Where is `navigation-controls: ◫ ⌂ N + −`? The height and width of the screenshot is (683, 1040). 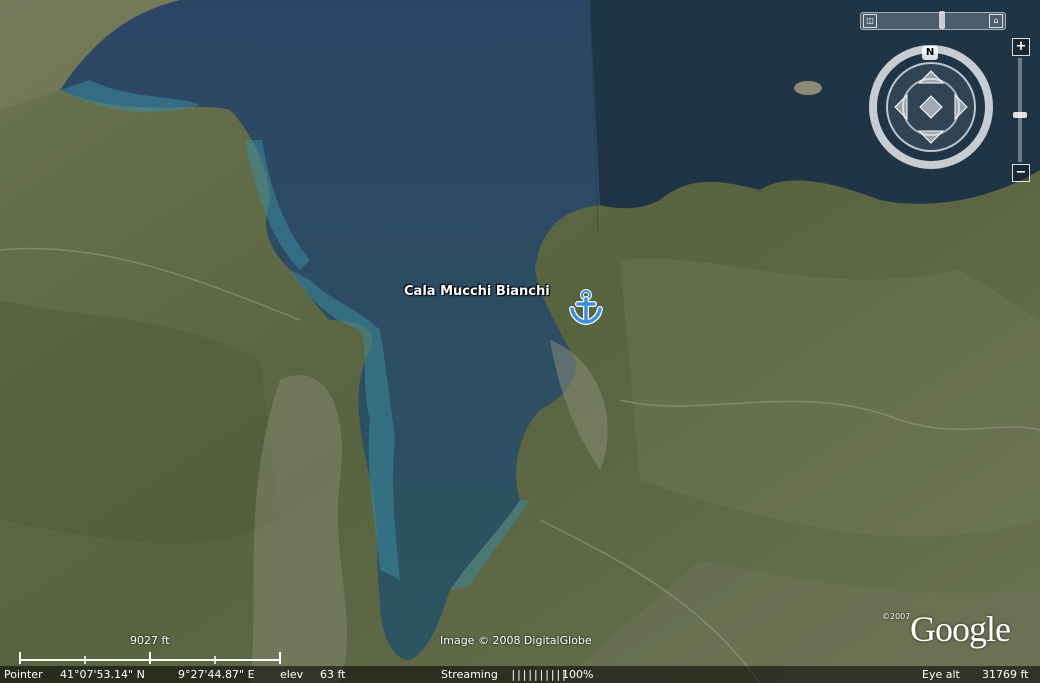
navigation-controls: ◫ ⌂ N + − is located at coordinates (943, 96).